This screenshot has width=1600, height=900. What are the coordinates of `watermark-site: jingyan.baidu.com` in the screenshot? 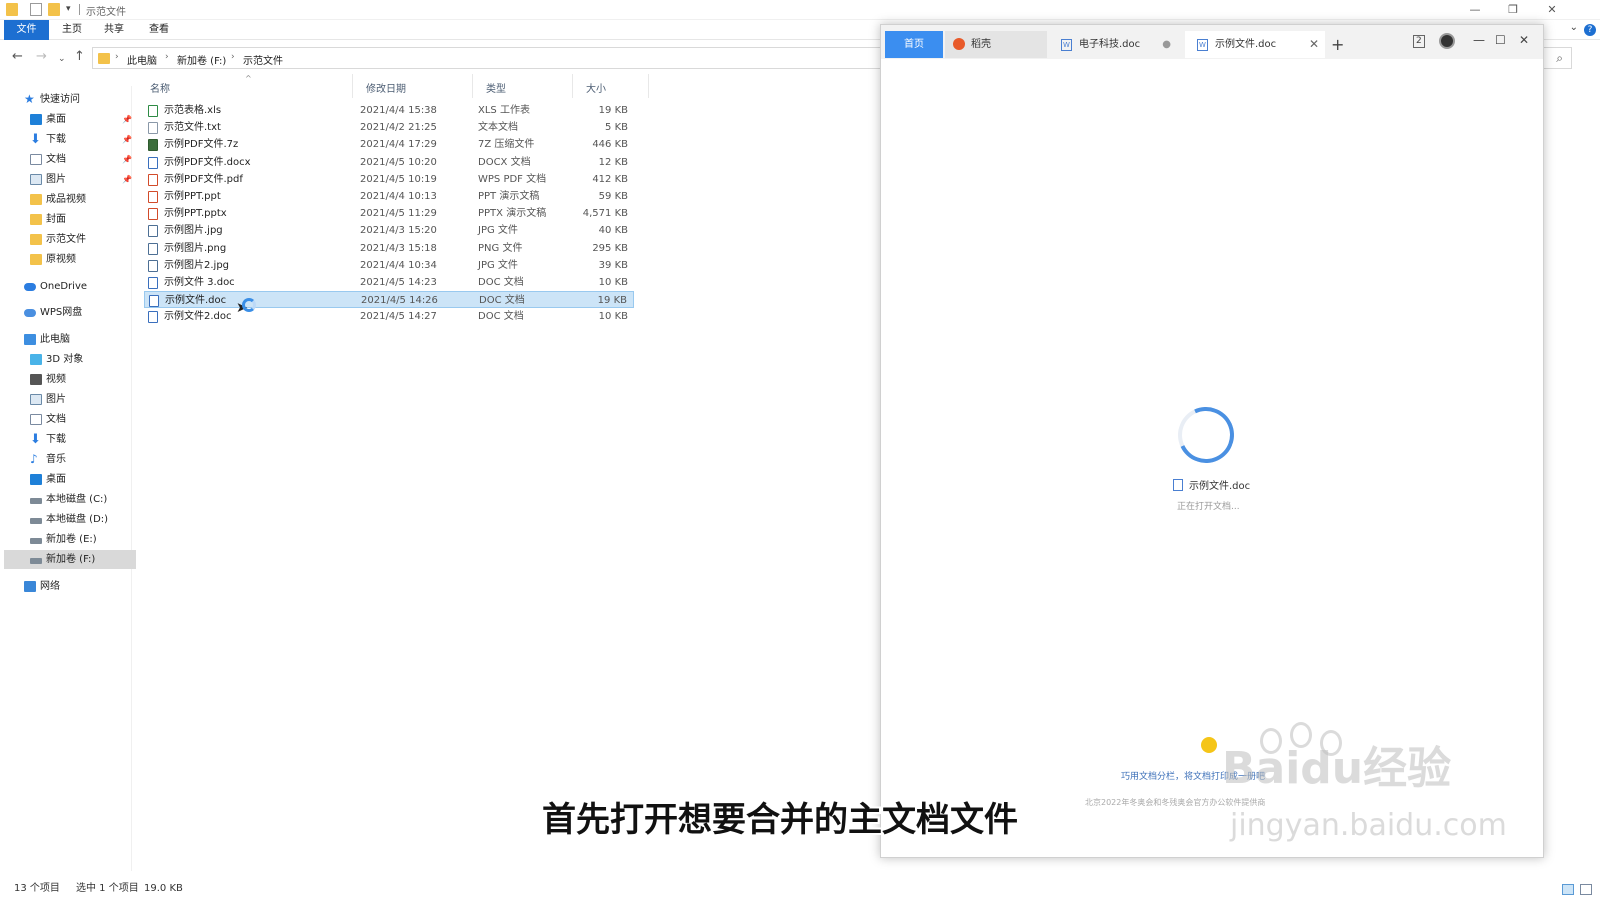 It's located at (1368, 825).